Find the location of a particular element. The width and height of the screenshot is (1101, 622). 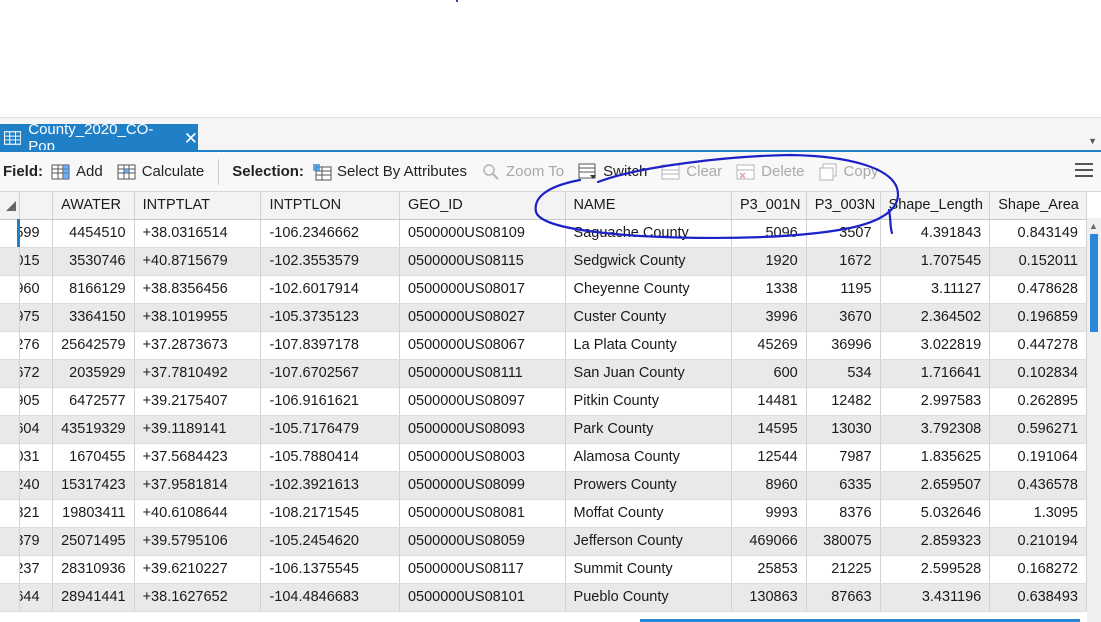

p3-003n-cell: 7987 is located at coordinates (843, 457).